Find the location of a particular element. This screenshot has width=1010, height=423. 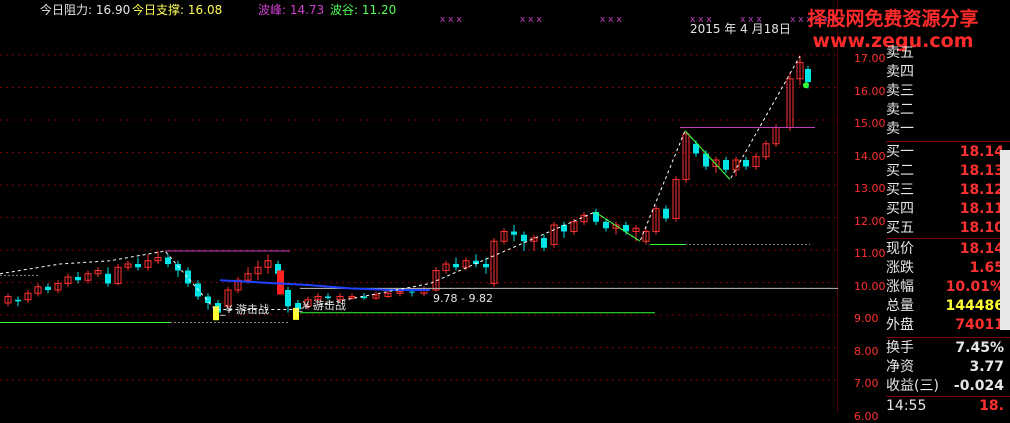

buy-row-1-value: 18.14 is located at coordinates (981, 152).